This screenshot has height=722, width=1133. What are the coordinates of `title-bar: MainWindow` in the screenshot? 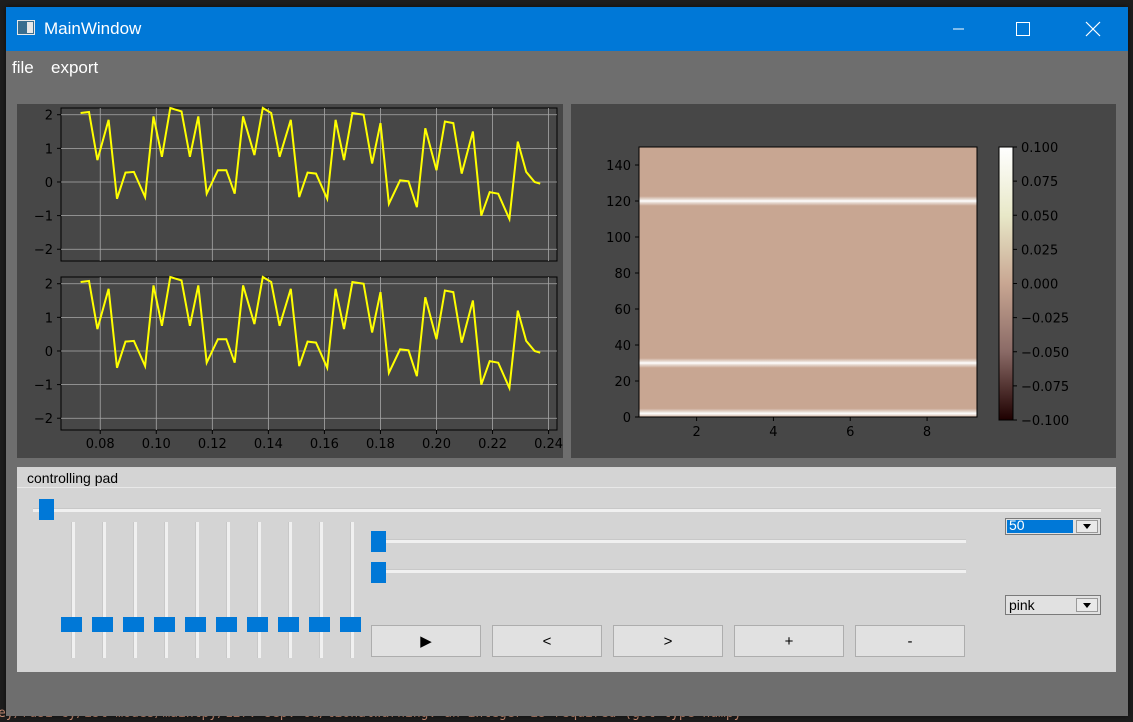 It's located at (567, 29).